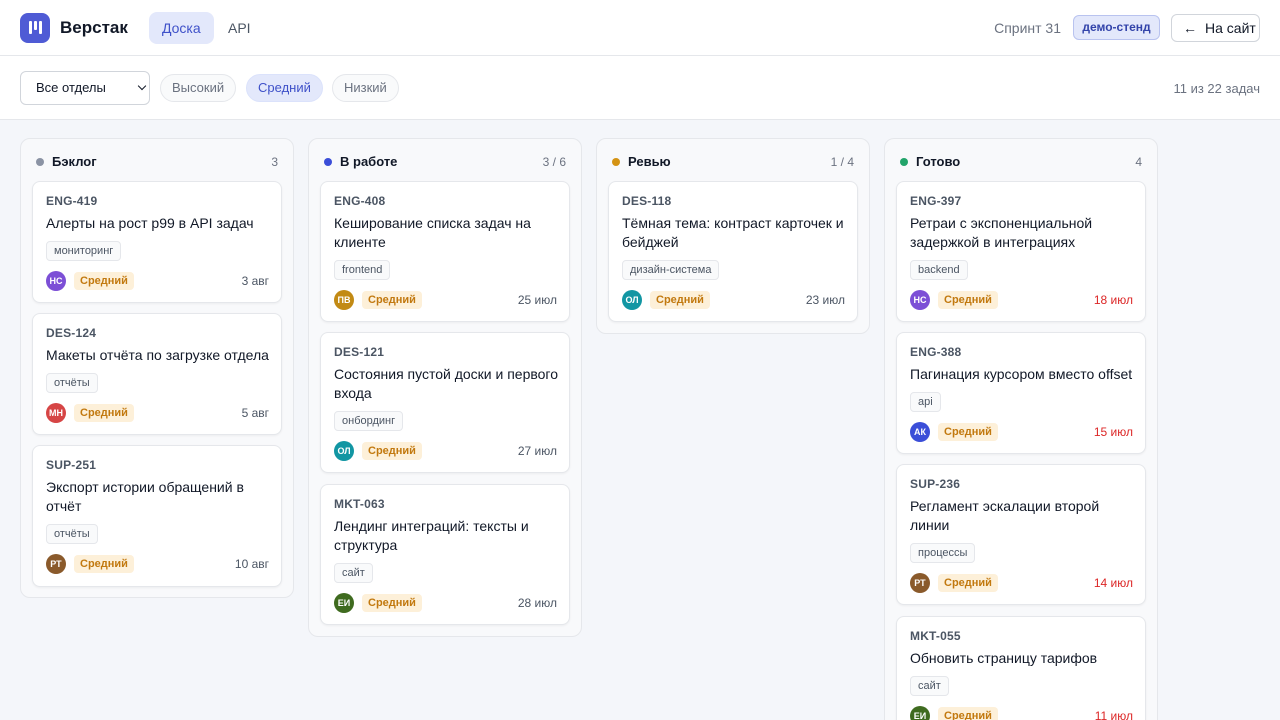 Image resolution: width=1280 pixels, height=720 pixels. Describe the element at coordinates (198, 88) in the screenshot. I see `priority-filter-high: Высокий` at that location.